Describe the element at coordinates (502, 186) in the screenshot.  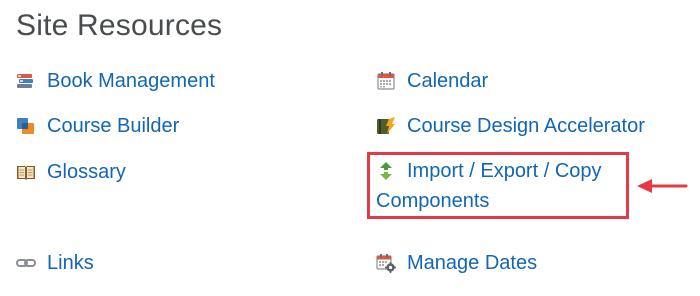
I see `link-import-export-copy-components: Import / Export / Copy Components` at that location.